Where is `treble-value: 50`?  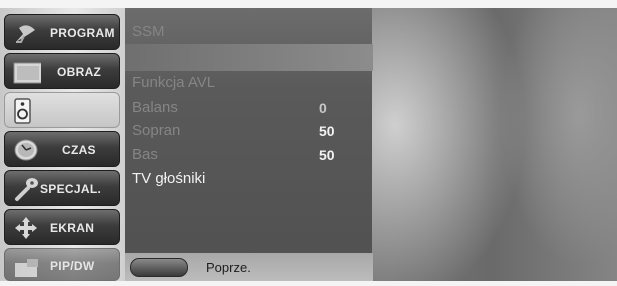
treble-value: 50 is located at coordinates (327, 131).